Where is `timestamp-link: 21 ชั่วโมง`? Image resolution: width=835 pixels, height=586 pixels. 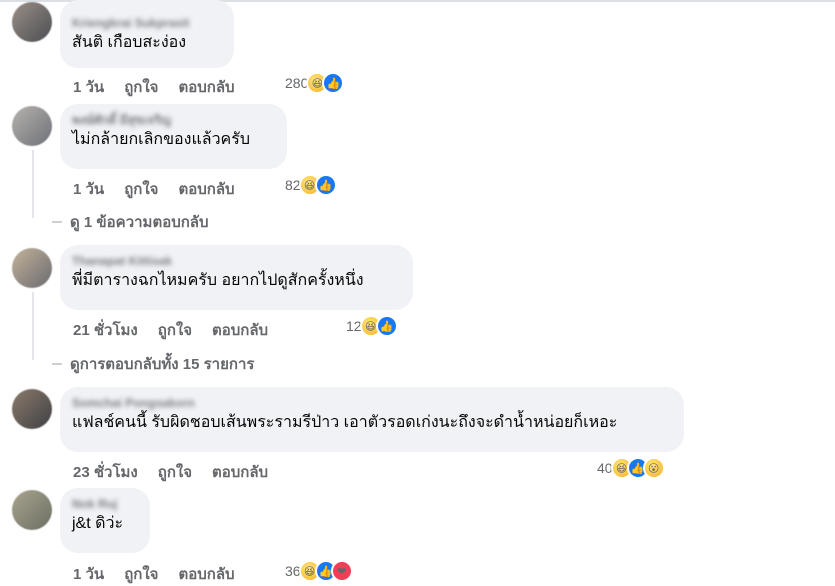
timestamp-link: 21 ชั่วโมง is located at coordinates (105, 330).